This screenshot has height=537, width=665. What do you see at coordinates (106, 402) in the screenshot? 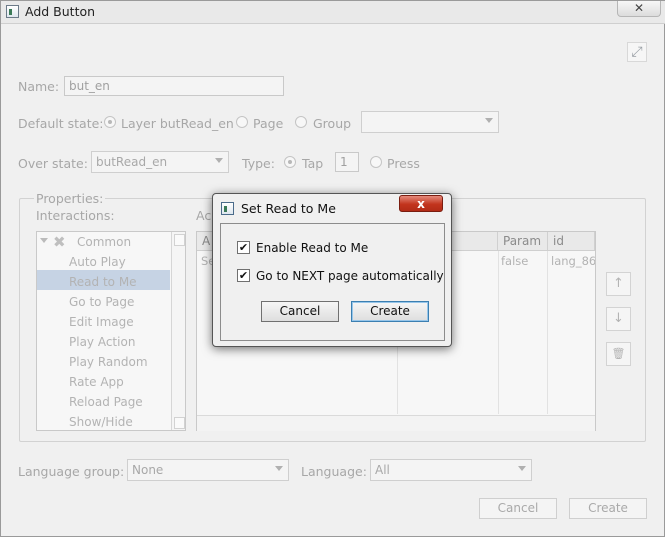
I see `tree-item-reload-page: Reload Page` at bounding box center [106, 402].